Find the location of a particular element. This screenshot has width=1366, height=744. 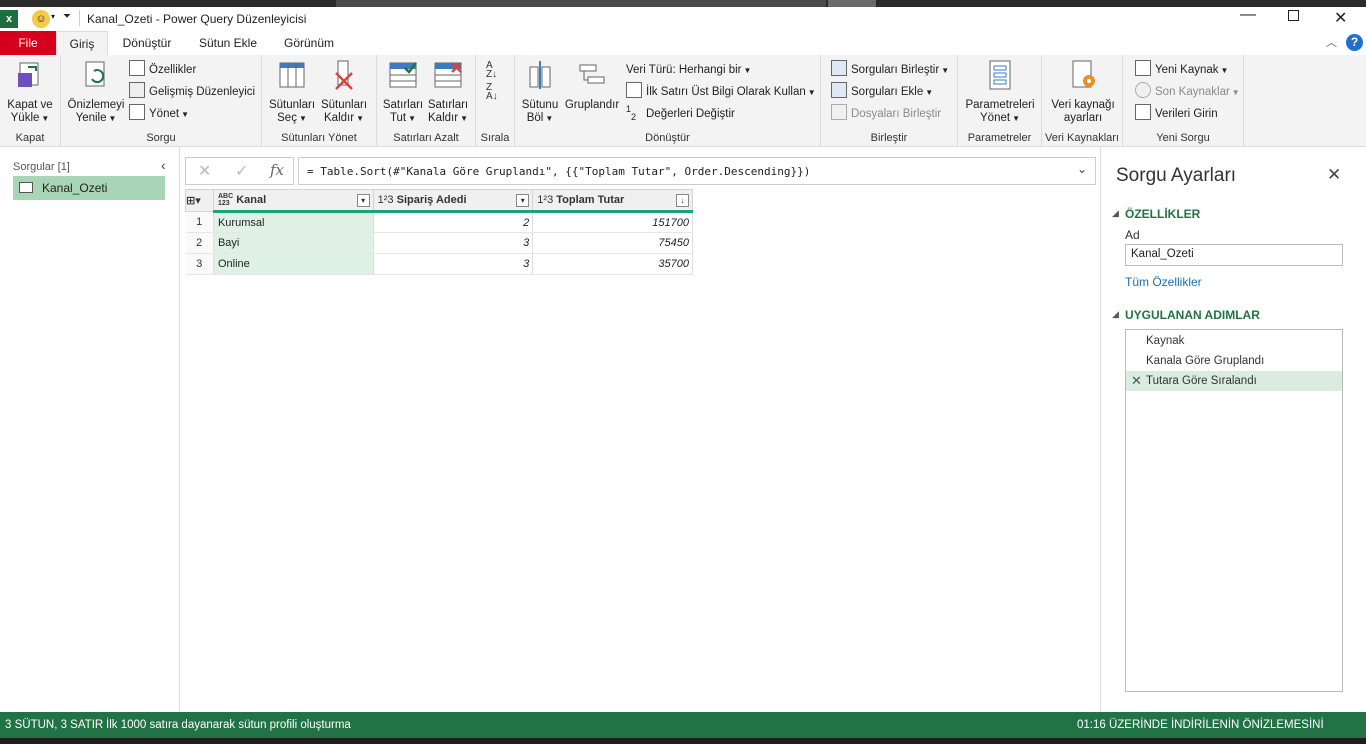

applied-steps-header: UYGULANAN ADIMLAR is located at coordinates (1192, 315).